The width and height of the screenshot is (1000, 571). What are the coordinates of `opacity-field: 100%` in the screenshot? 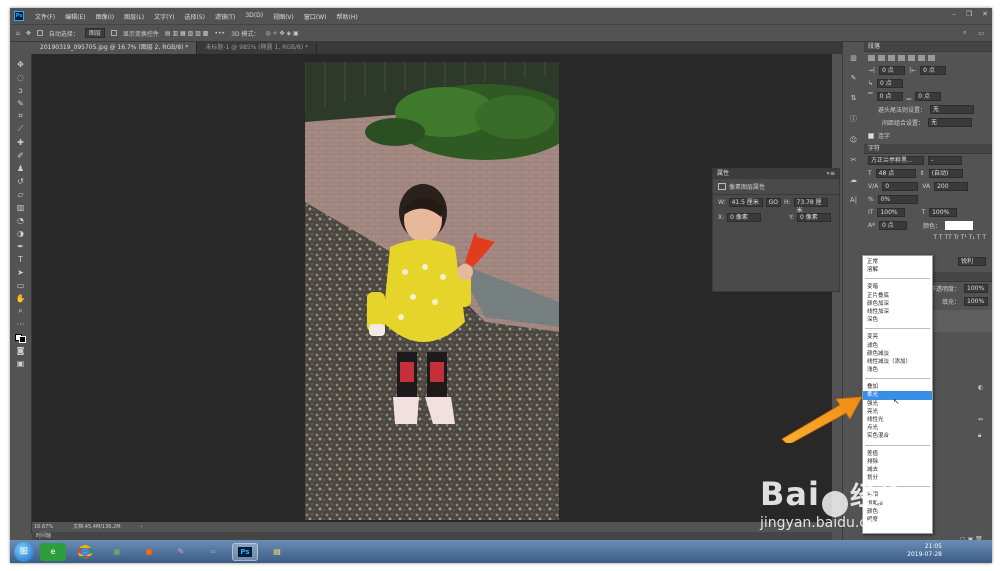 It's located at (976, 288).